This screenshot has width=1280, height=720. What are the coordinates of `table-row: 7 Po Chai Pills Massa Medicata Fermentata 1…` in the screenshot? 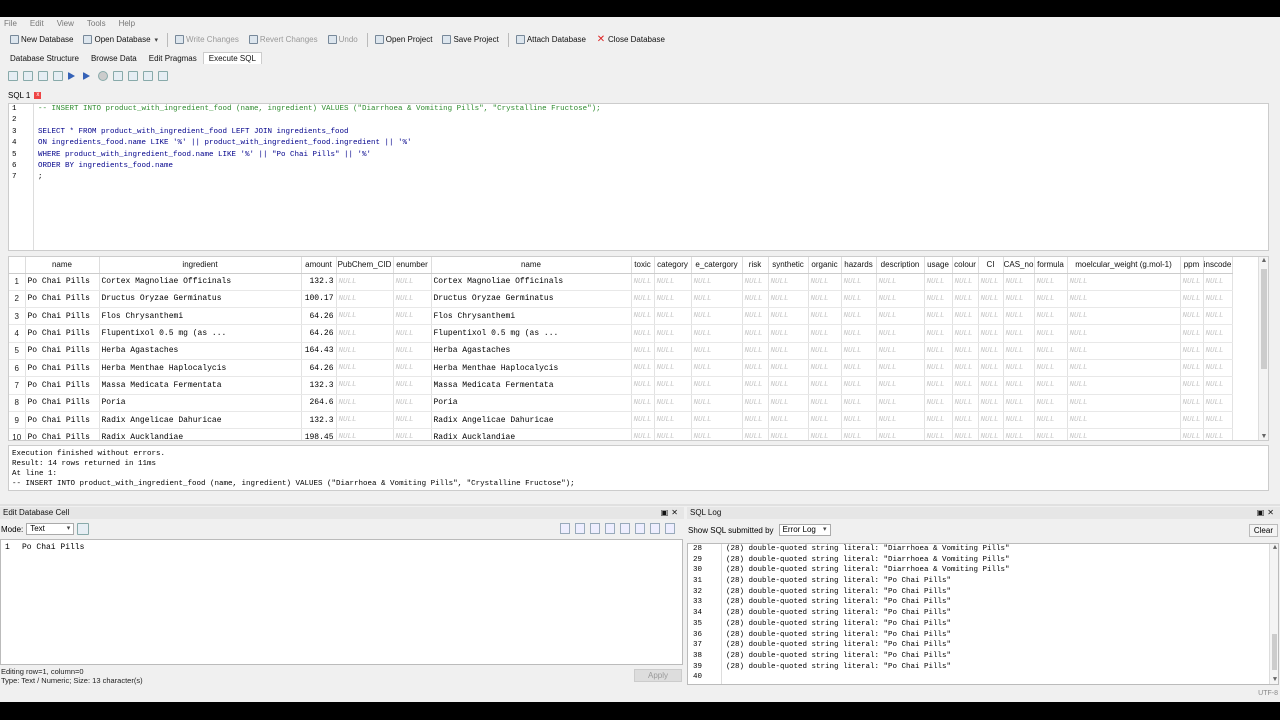 It's located at (621, 385).